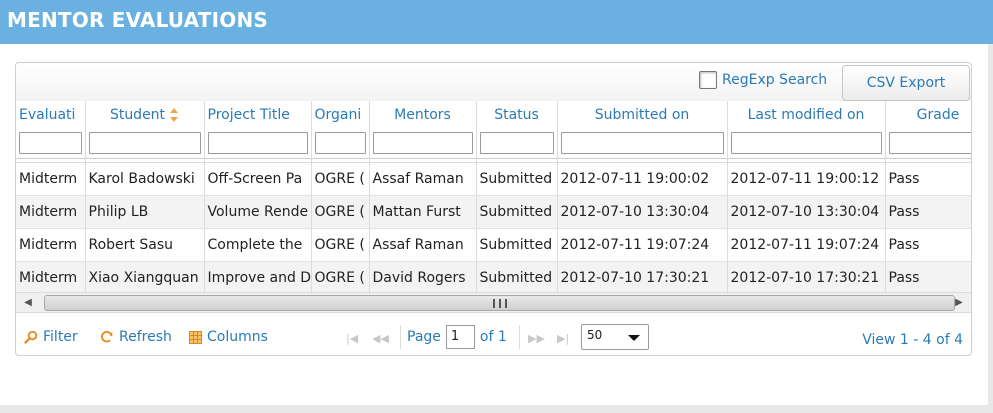  What do you see at coordinates (517, 114) in the screenshot?
I see `col-header-status: Status` at bounding box center [517, 114].